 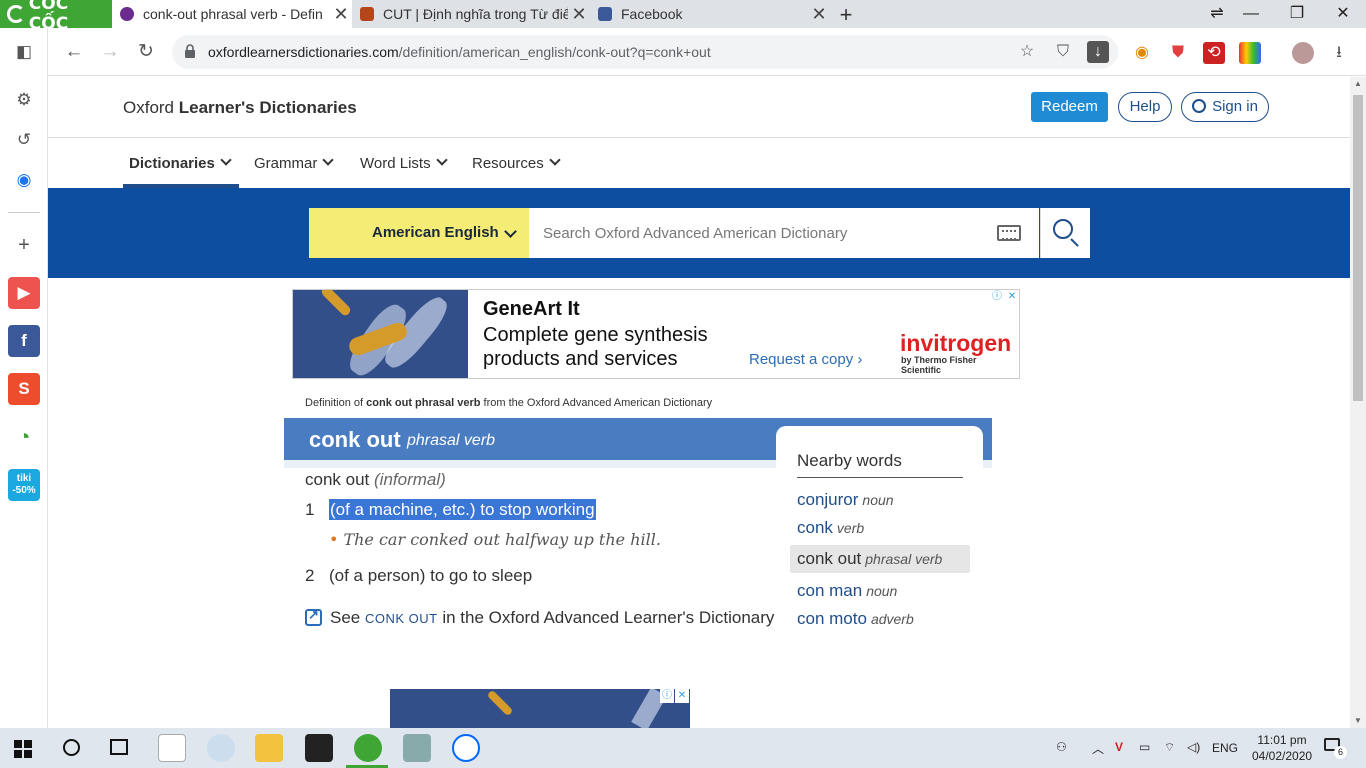 I want to click on menu-resources: Resources, so click(x=516, y=163).